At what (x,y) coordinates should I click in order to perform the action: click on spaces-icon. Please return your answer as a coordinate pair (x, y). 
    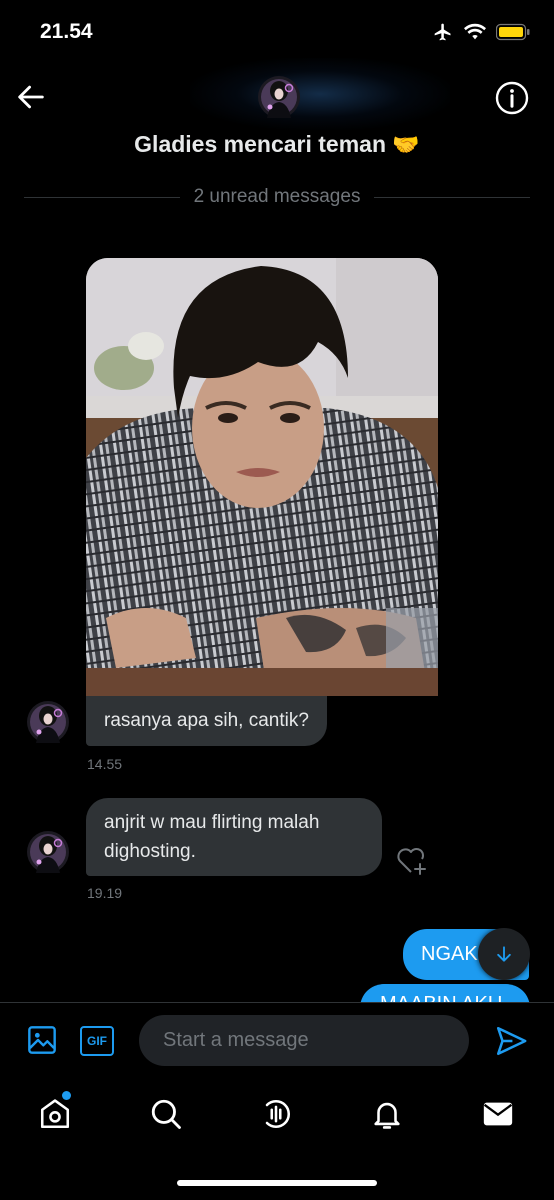
    Looking at the image, I should click on (277, 1114).